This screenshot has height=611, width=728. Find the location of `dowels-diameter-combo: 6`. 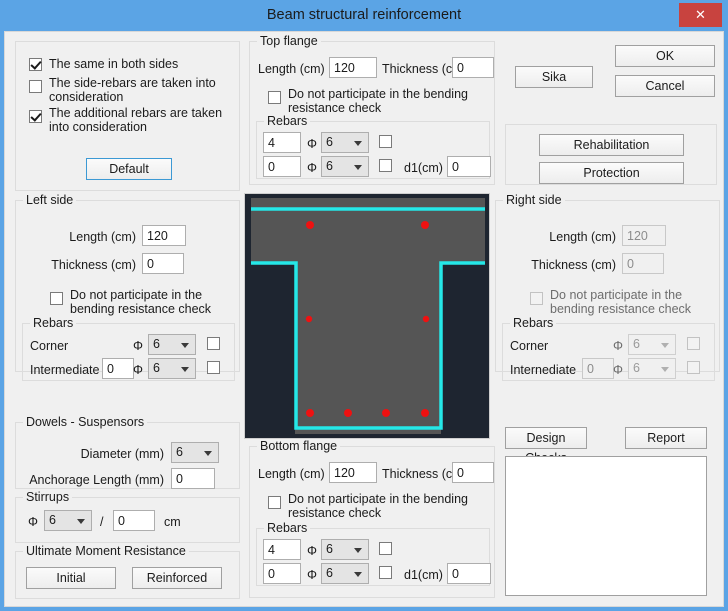

dowels-diameter-combo: 6 is located at coordinates (195, 452).